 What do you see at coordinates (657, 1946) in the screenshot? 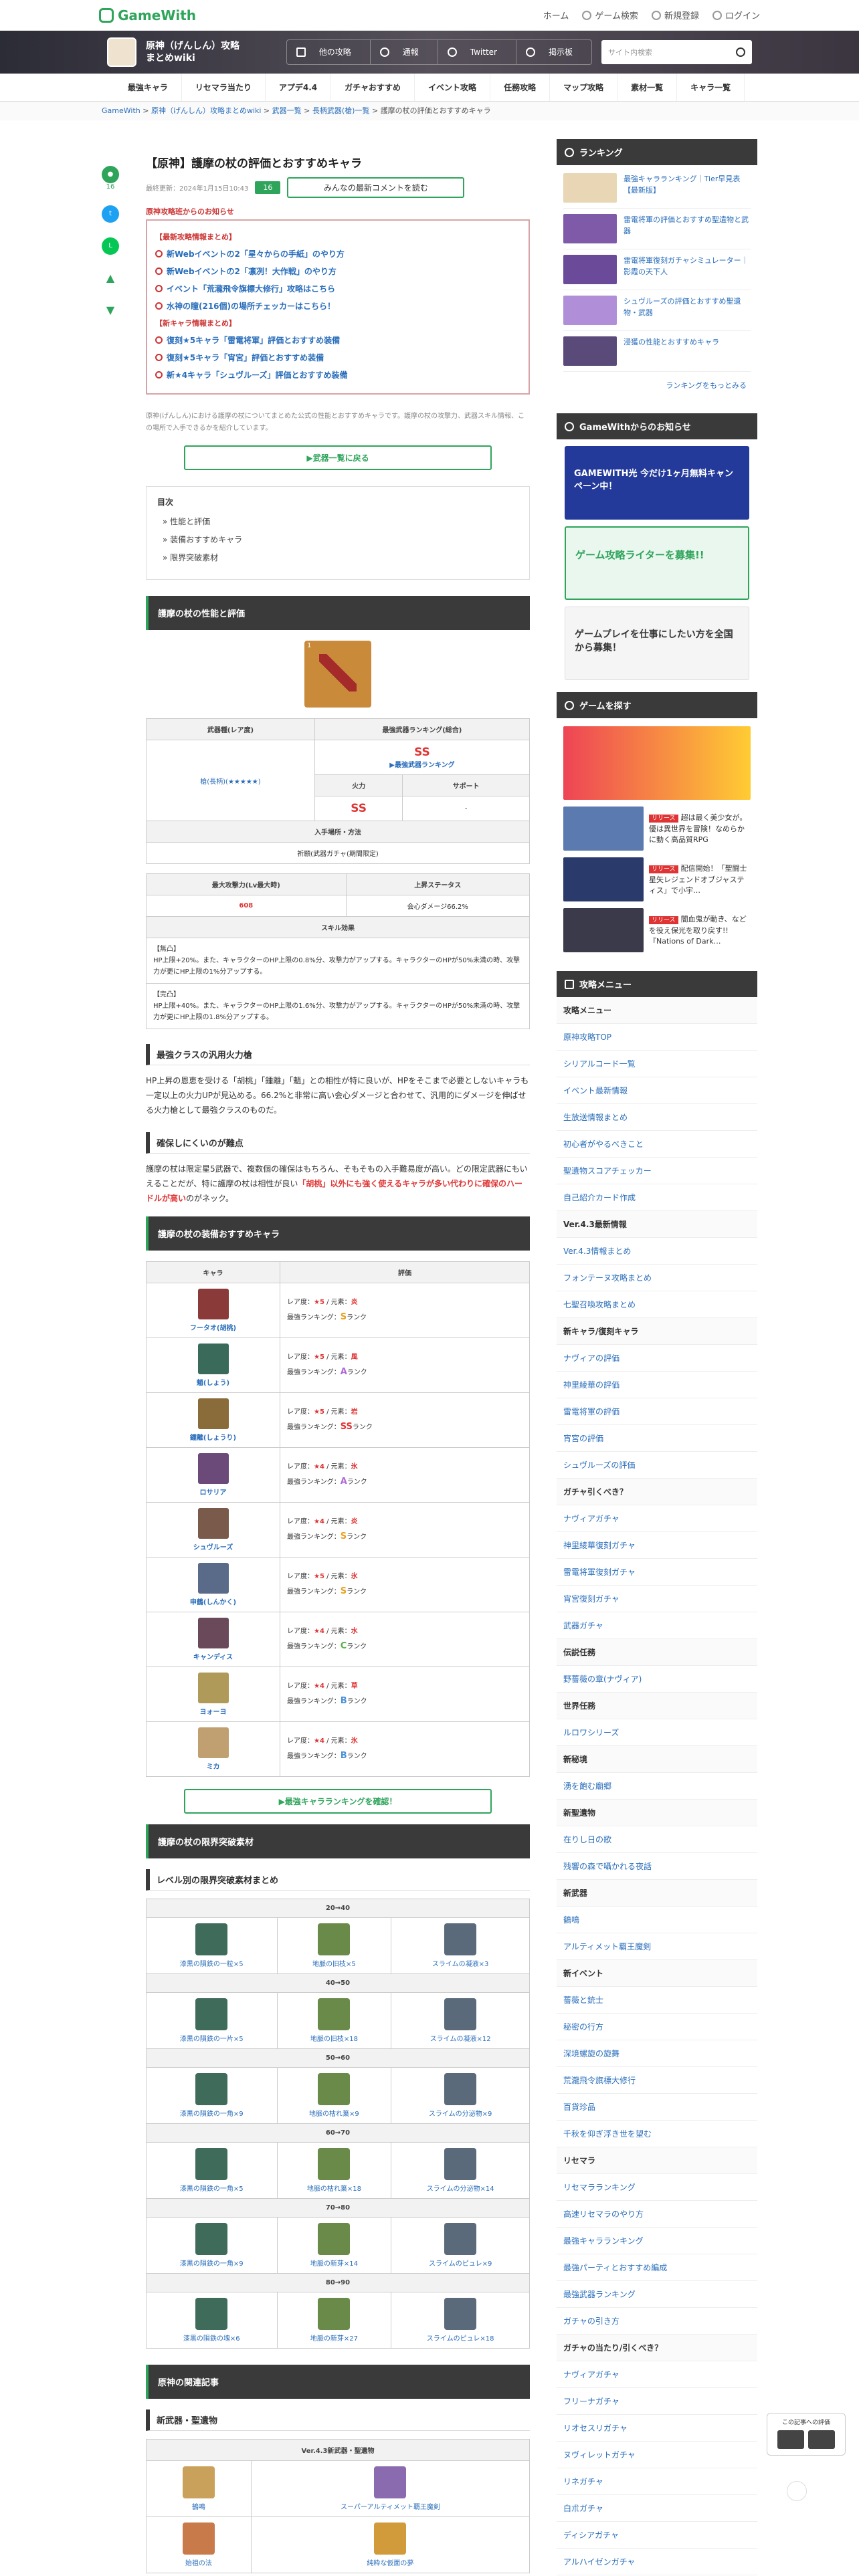
I see `menu-link: アルティメット覇王魔剣` at bounding box center [657, 1946].